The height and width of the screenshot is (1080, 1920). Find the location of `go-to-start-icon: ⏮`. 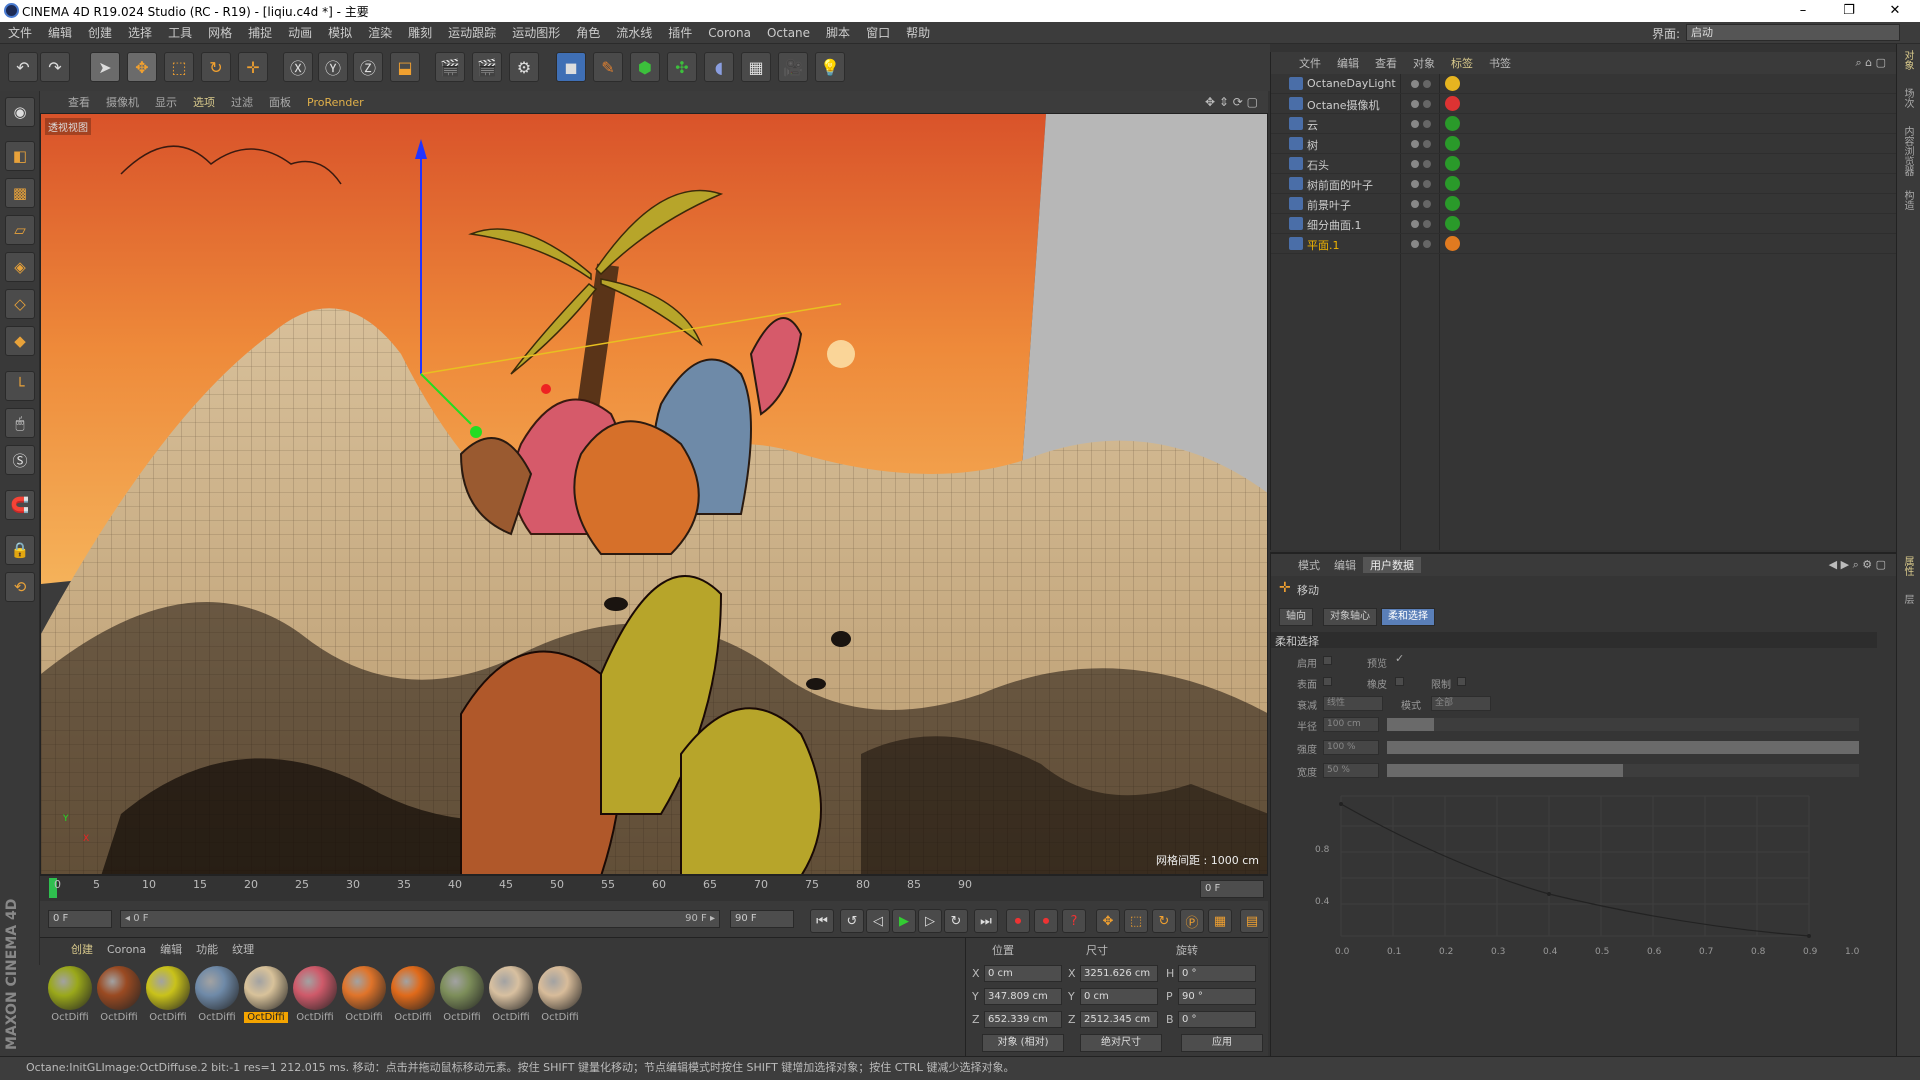

go-to-start-icon: ⏮ is located at coordinates (822, 921).